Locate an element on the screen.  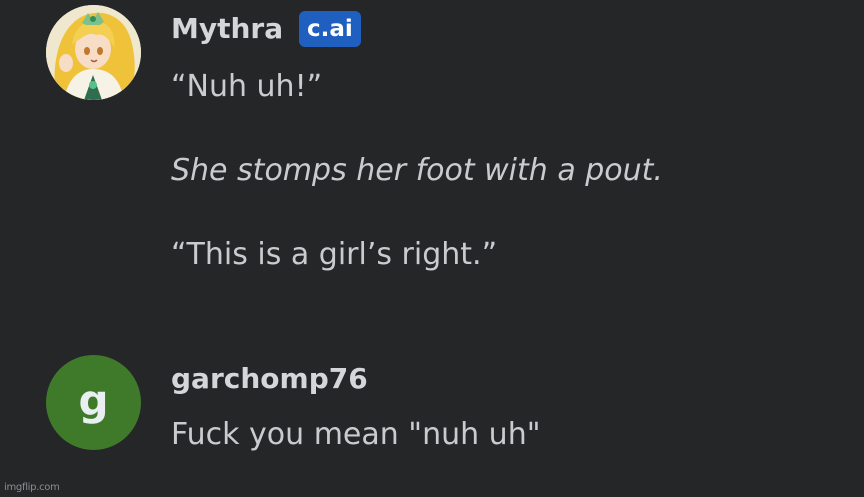
message-action-line: She stomps her foot with a pout. is located at coordinates (417, 170).